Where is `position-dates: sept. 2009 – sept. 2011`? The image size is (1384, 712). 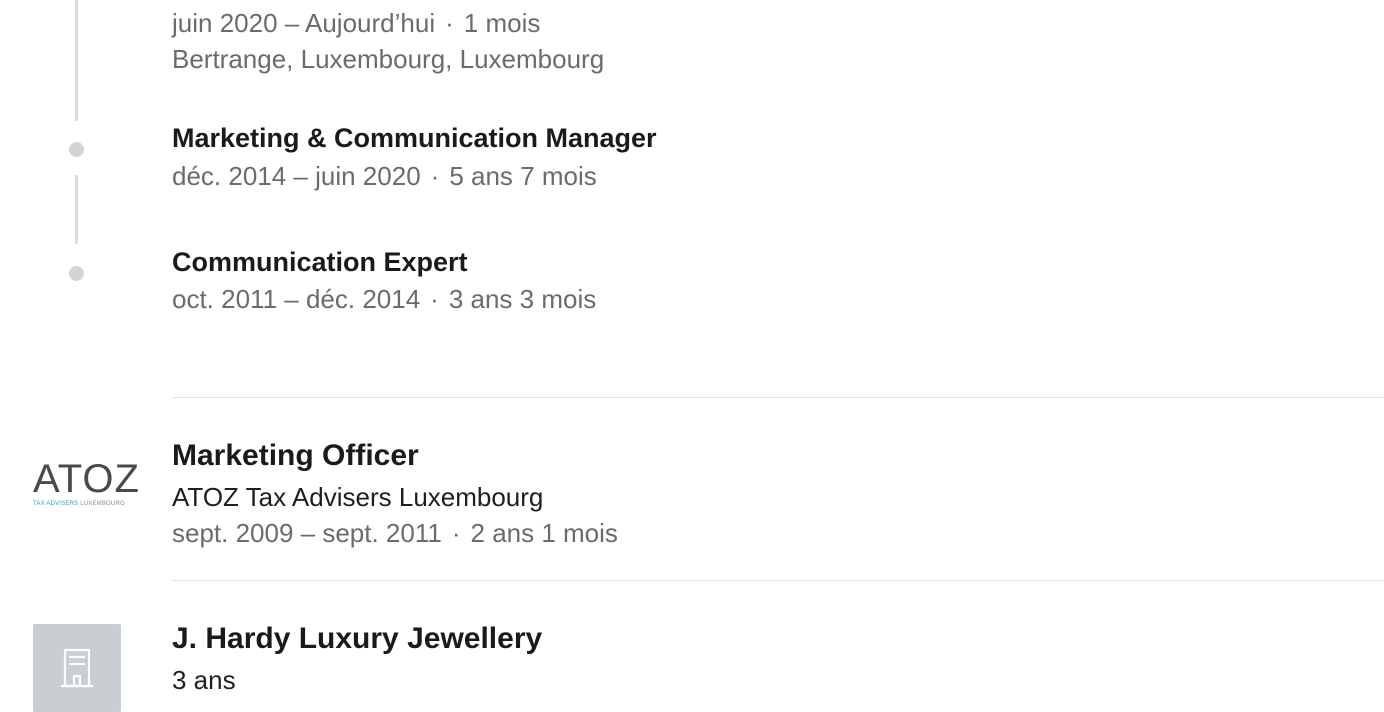 position-dates: sept. 2009 – sept. 2011 is located at coordinates (307, 533).